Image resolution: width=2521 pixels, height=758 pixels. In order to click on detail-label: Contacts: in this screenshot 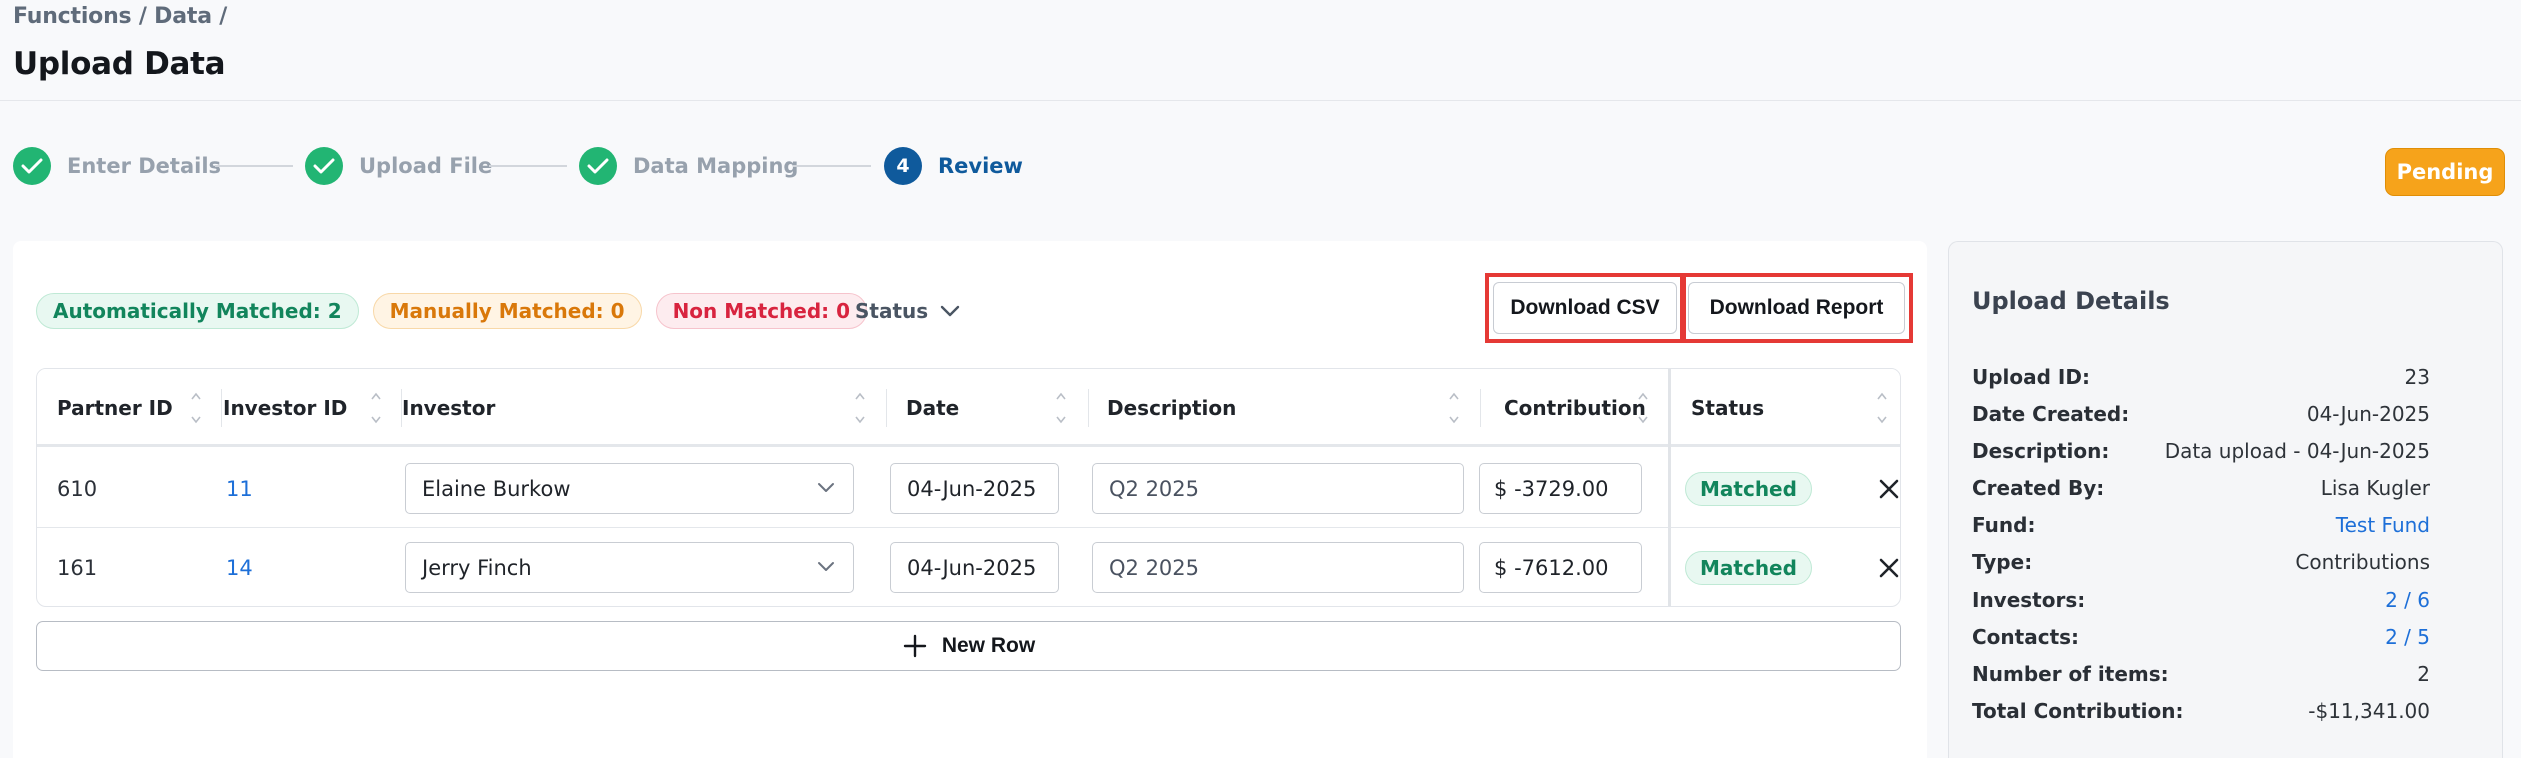, I will do `click(2026, 637)`.